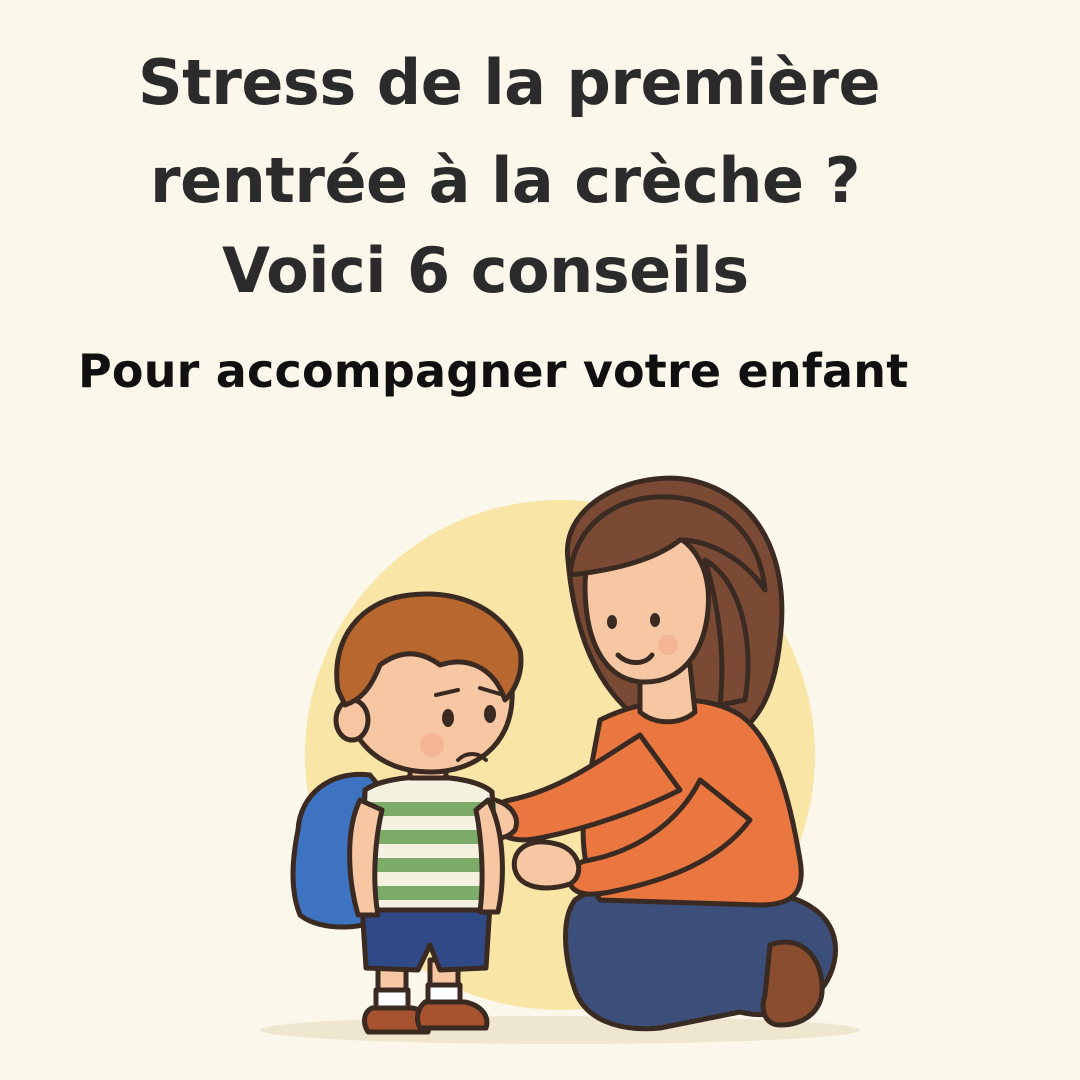  I want to click on mother-hand-right, so click(546, 865).